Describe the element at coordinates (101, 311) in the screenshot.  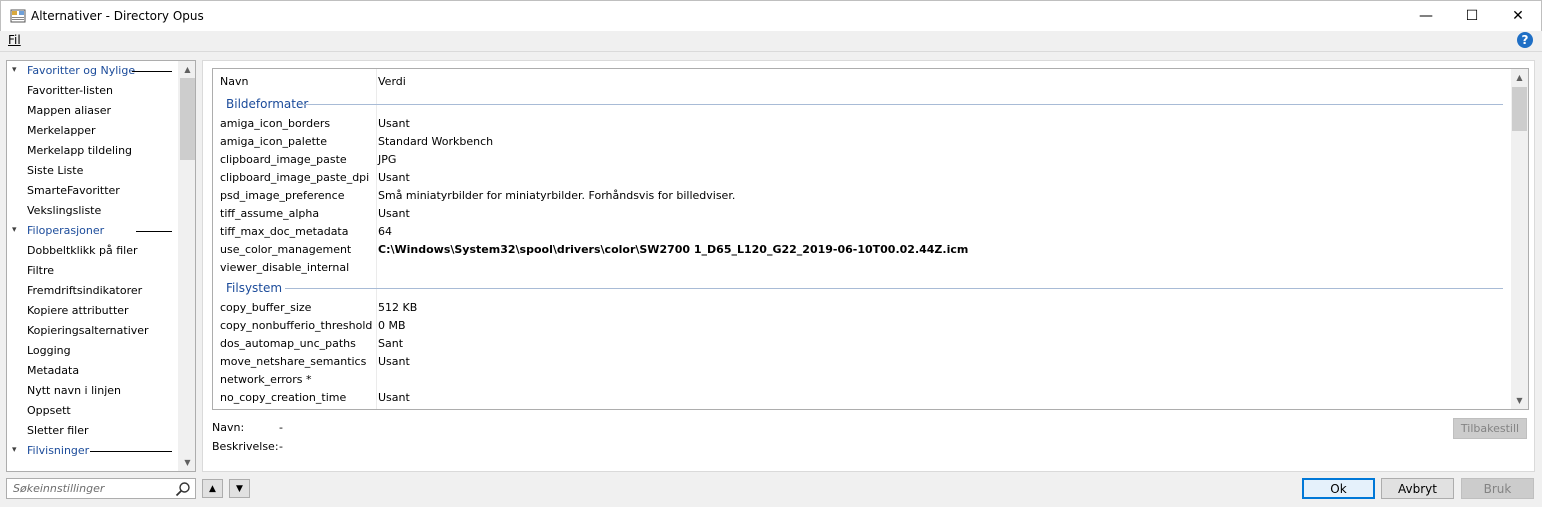
I see `tree-item: Kopiere attributter` at that location.